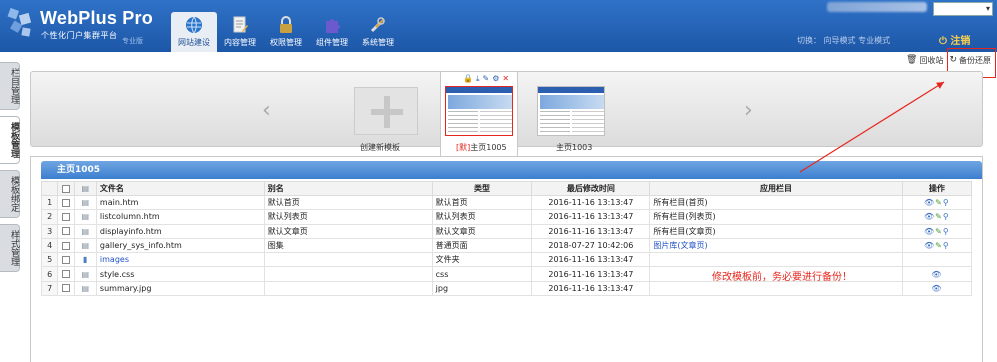 Image resolution: width=997 pixels, height=362 pixels. What do you see at coordinates (10, 248) in the screenshot?
I see `side-tab-styles: 样式管理` at bounding box center [10, 248].